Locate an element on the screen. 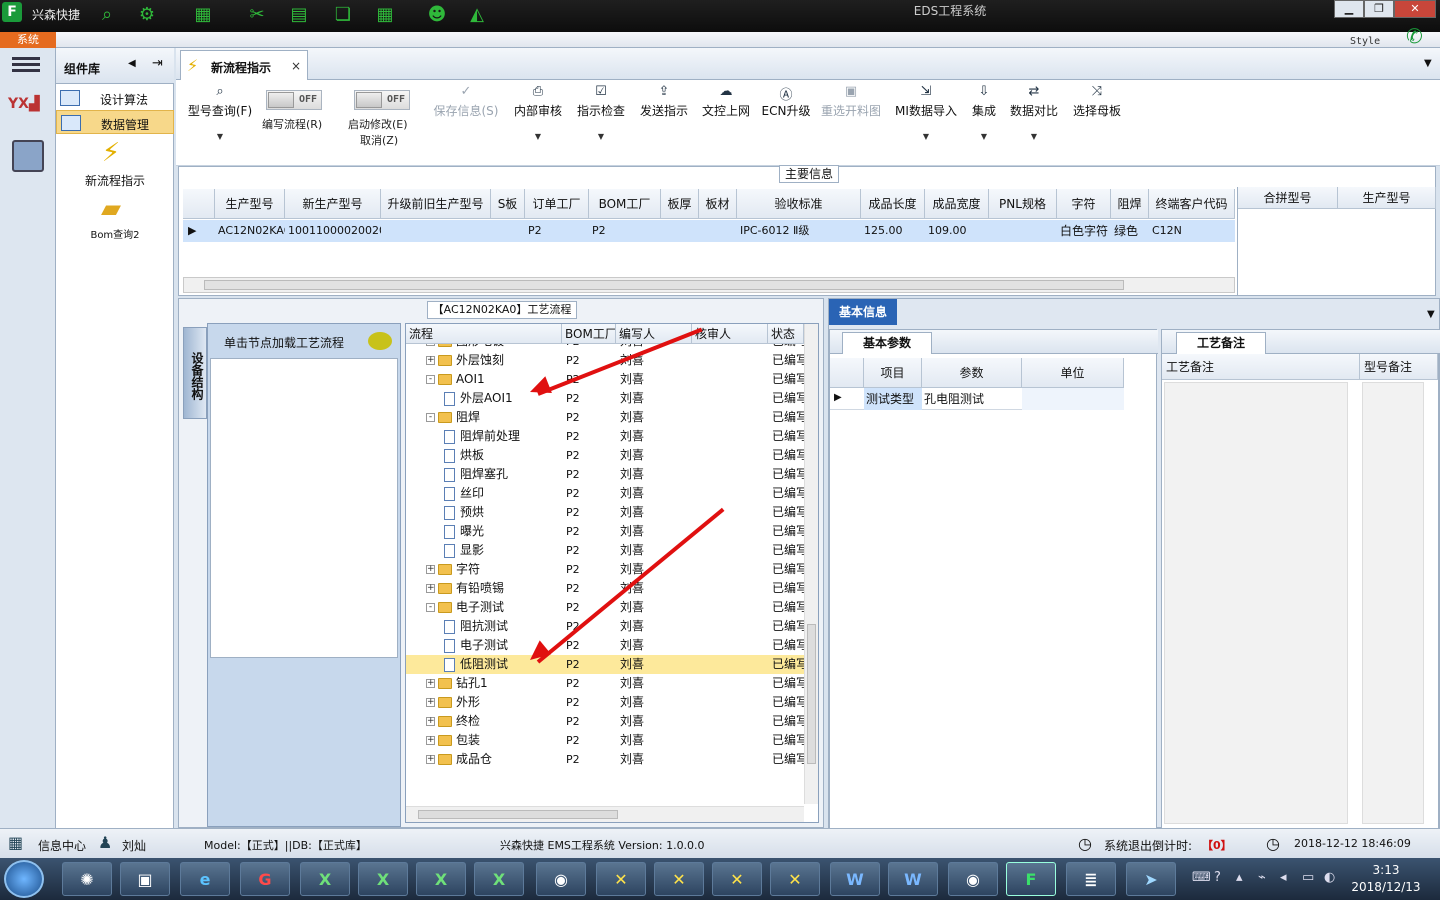 The image size is (1440, 900). ie-browser-icon: e is located at coordinates (205, 879).